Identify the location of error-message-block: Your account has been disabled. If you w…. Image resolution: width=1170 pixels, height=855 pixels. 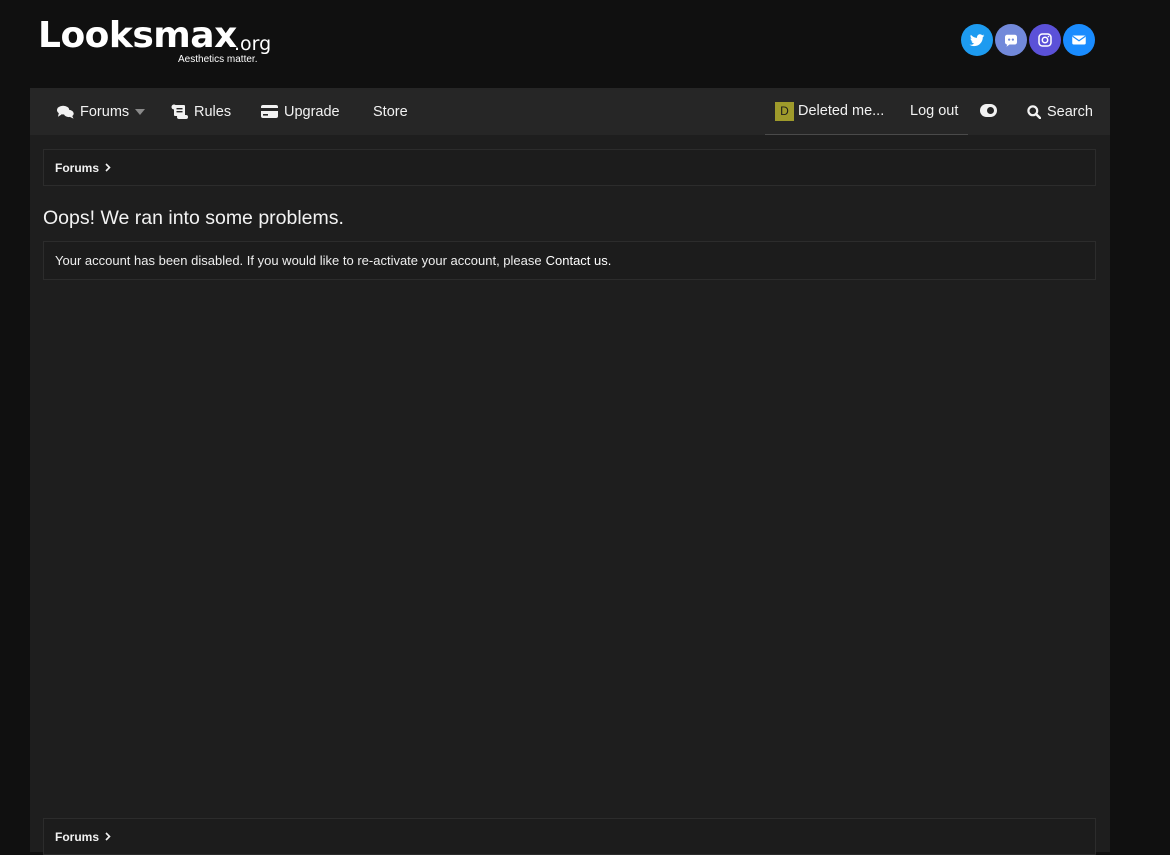
(569, 260).